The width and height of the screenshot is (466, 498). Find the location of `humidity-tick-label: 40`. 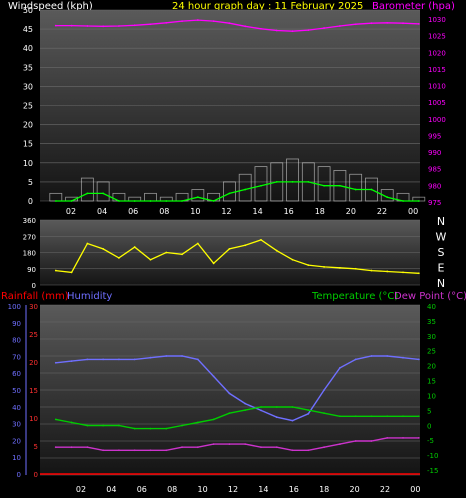

humidity-tick-label: 40 is located at coordinates (16, 408).